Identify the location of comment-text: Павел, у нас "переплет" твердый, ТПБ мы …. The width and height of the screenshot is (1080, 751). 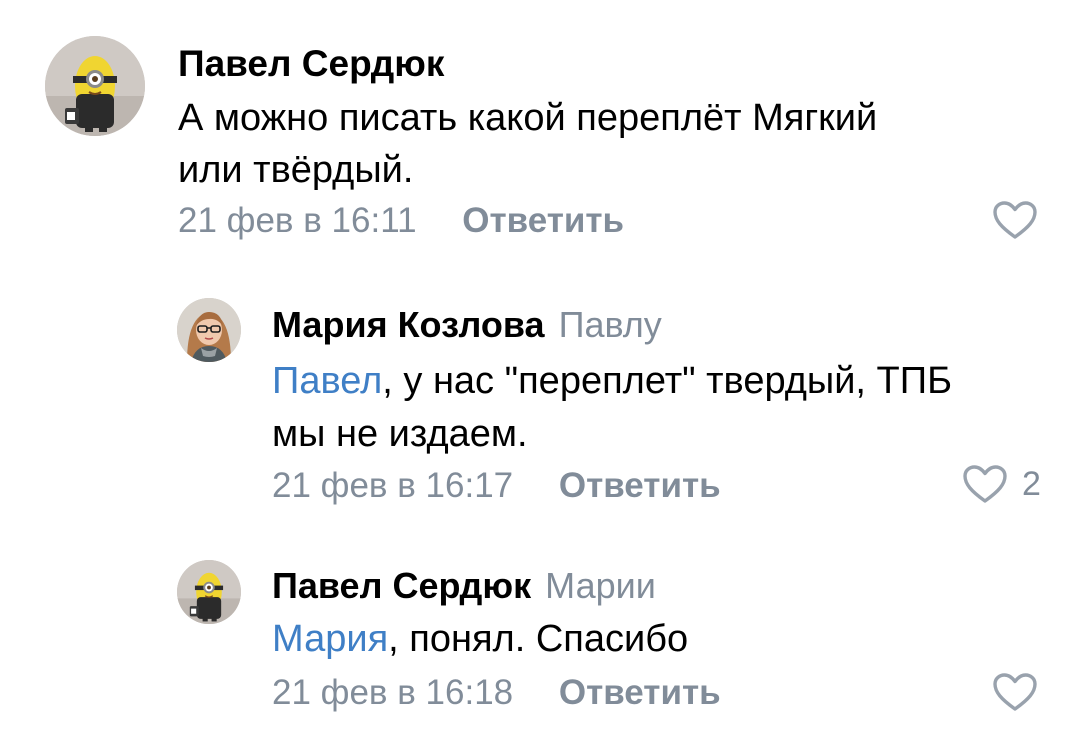
(612, 408).